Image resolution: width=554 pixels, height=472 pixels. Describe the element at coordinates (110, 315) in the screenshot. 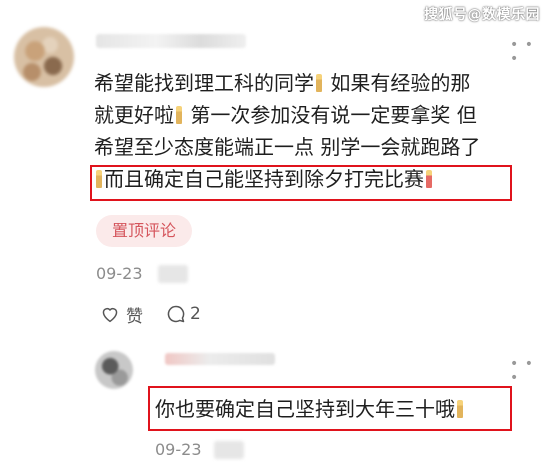

I see `heart-icon` at that location.